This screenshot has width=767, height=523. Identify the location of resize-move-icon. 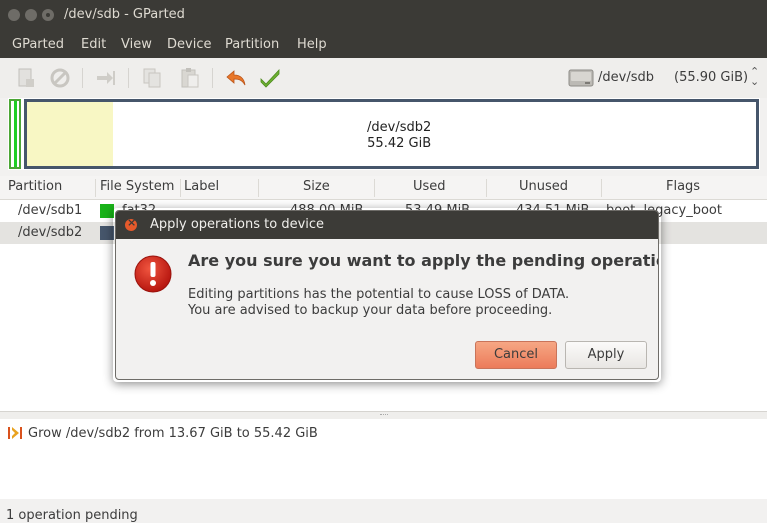
(106, 78).